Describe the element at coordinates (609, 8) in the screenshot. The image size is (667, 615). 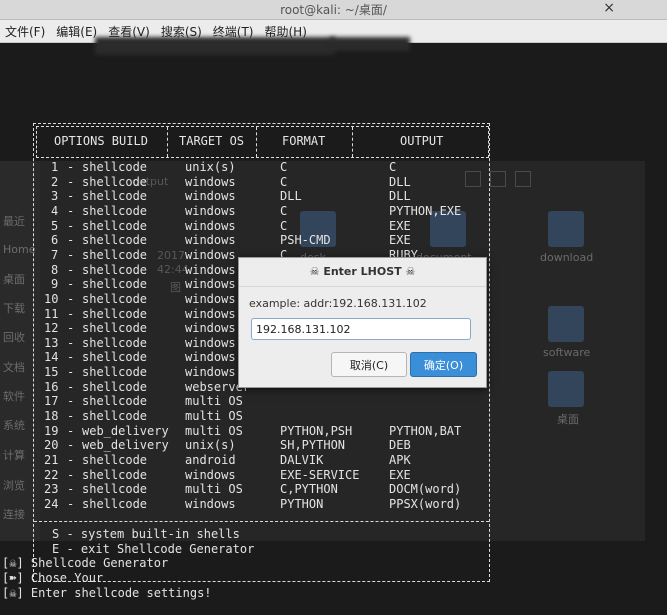
I see `close-window-button: ×` at that location.